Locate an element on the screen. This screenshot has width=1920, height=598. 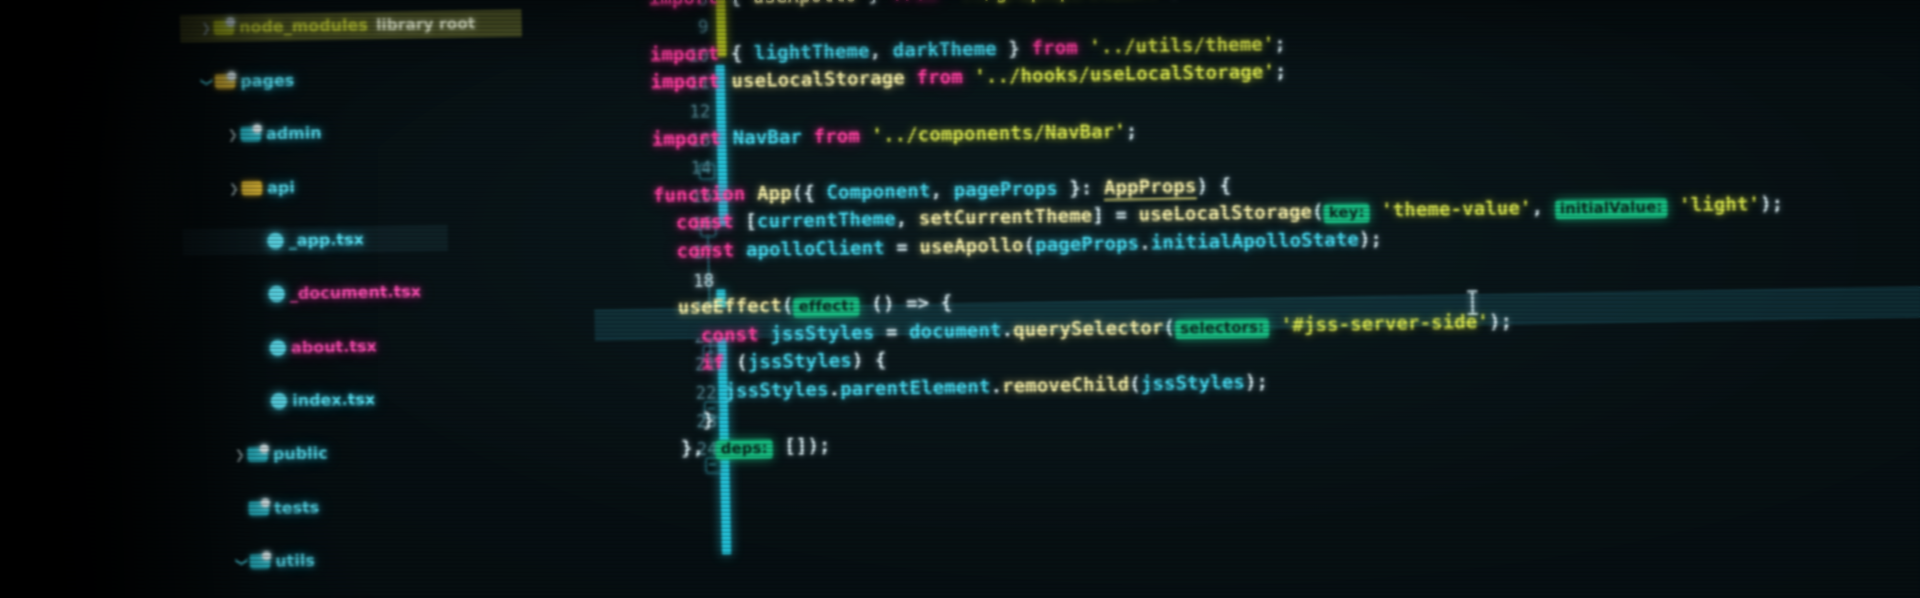
tree-item-api: ❯ api is located at coordinates (397, 185).